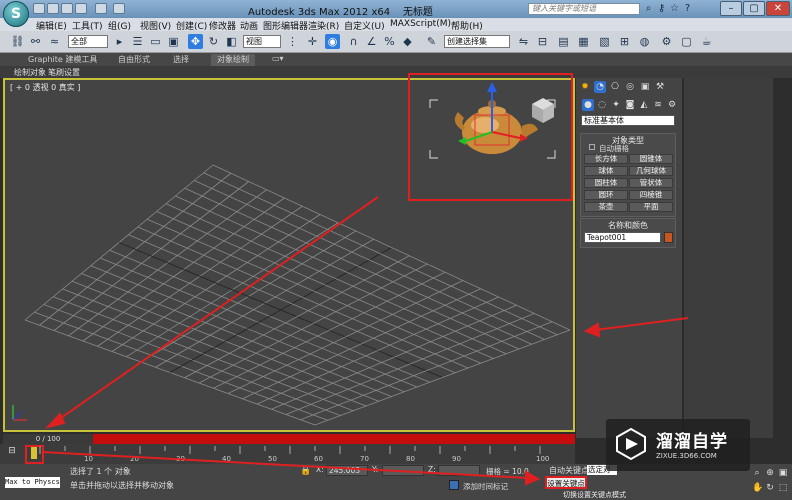  I want to click on maxscript-listener: Max to Physcs C, so click(32, 482).